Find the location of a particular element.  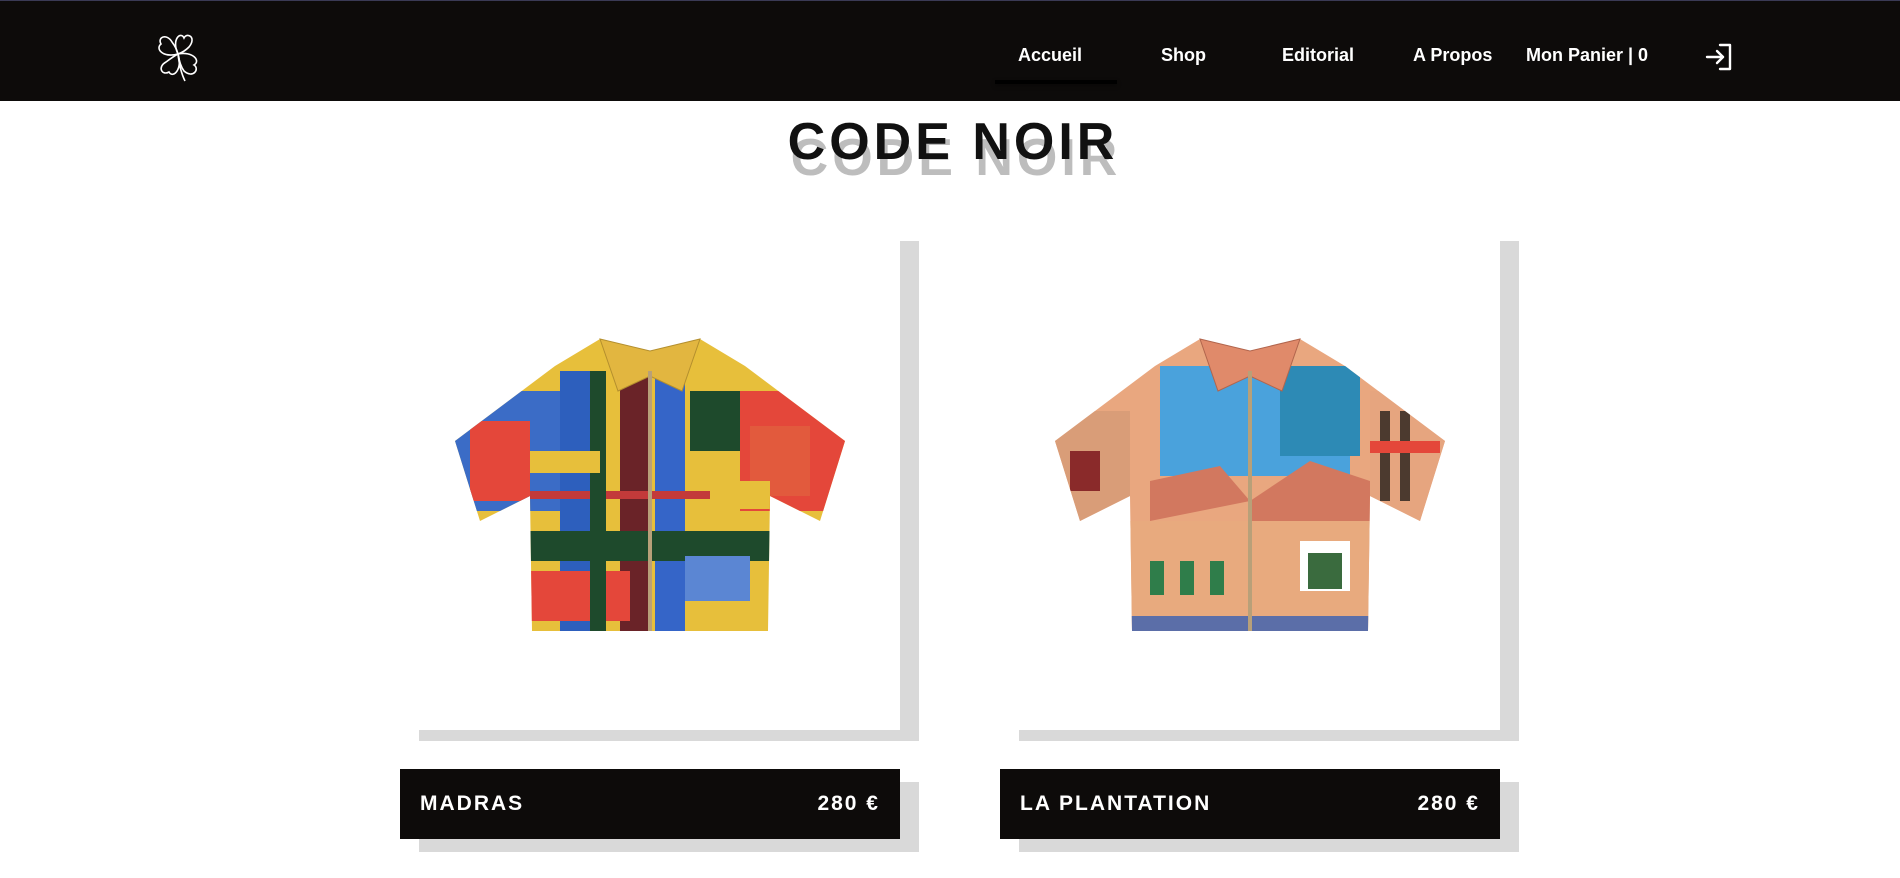

product-label: MADRAS 280 € is located at coordinates (650, 804).